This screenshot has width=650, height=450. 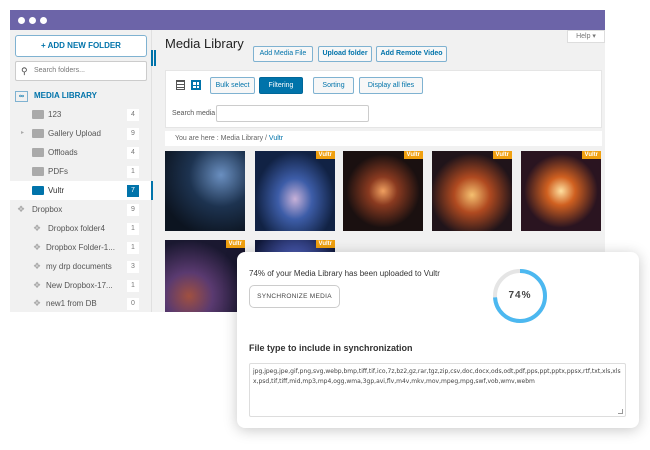 I want to click on folder-item-pdfs: PDFs 1, so click(x=80, y=171).